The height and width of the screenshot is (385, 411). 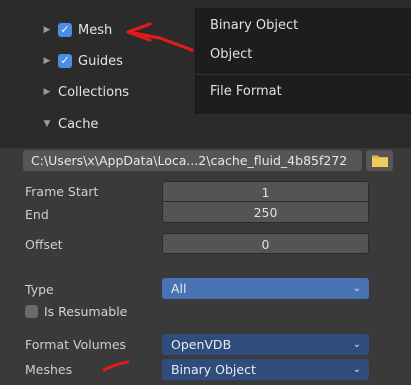 What do you see at coordinates (265, 212) in the screenshot?
I see `end-field: 250` at bounding box center [265, 212].